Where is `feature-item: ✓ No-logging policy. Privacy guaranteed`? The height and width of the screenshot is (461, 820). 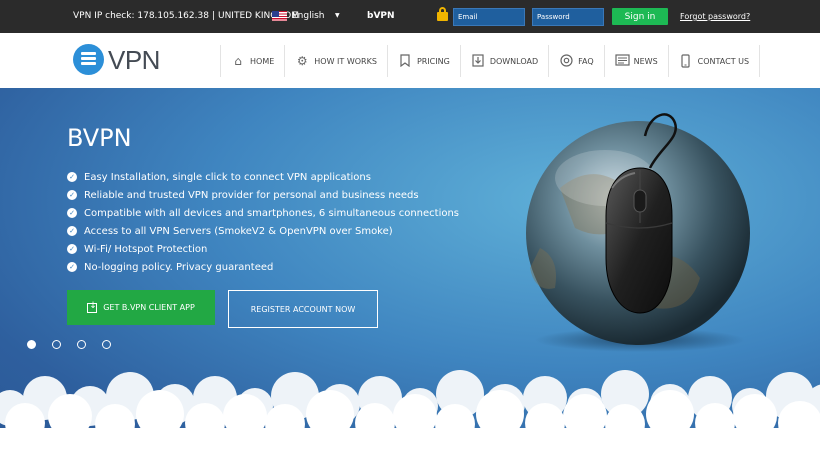
feature-item: ✓ No-logging policy. Privacy guaranteed is located at coordinates (263, 267).